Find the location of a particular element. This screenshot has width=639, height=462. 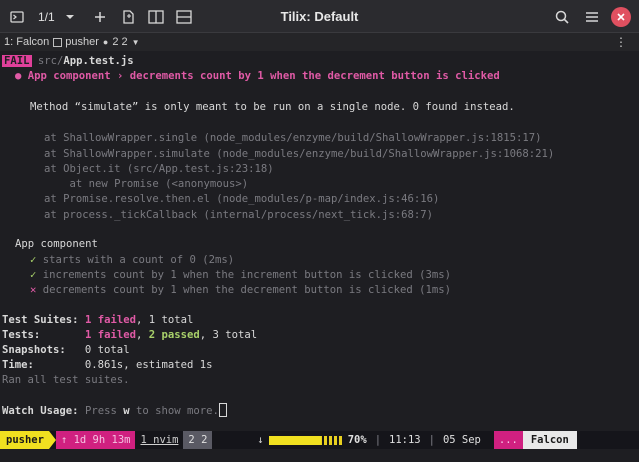

close-icon is located at coordinates (621, 17).